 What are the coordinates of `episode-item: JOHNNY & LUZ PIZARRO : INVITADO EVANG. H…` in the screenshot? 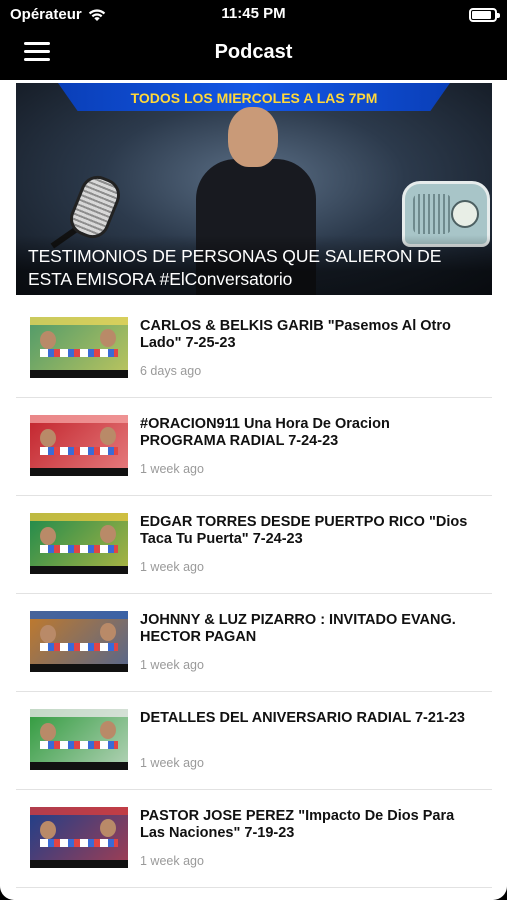 It's located at (254, 643).